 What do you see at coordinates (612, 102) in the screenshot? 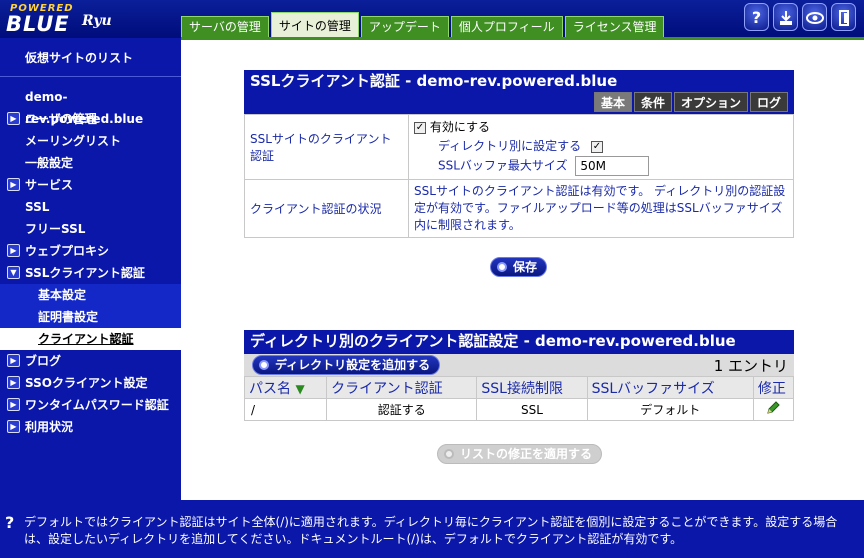
I see `subtab-basic: 基本` at bounding box center [612, 102].